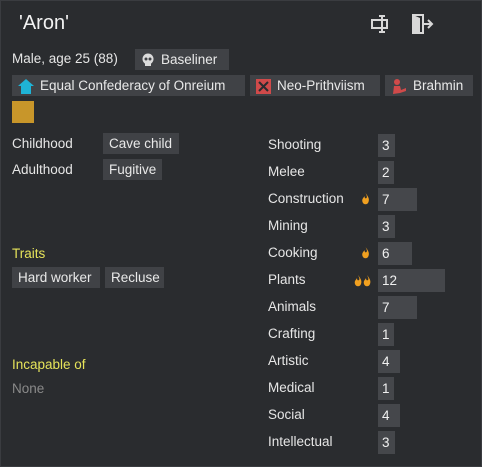 This screenshot has height=467, width=482. I want to click on trait-label: Hard worker, so click(55, 277).